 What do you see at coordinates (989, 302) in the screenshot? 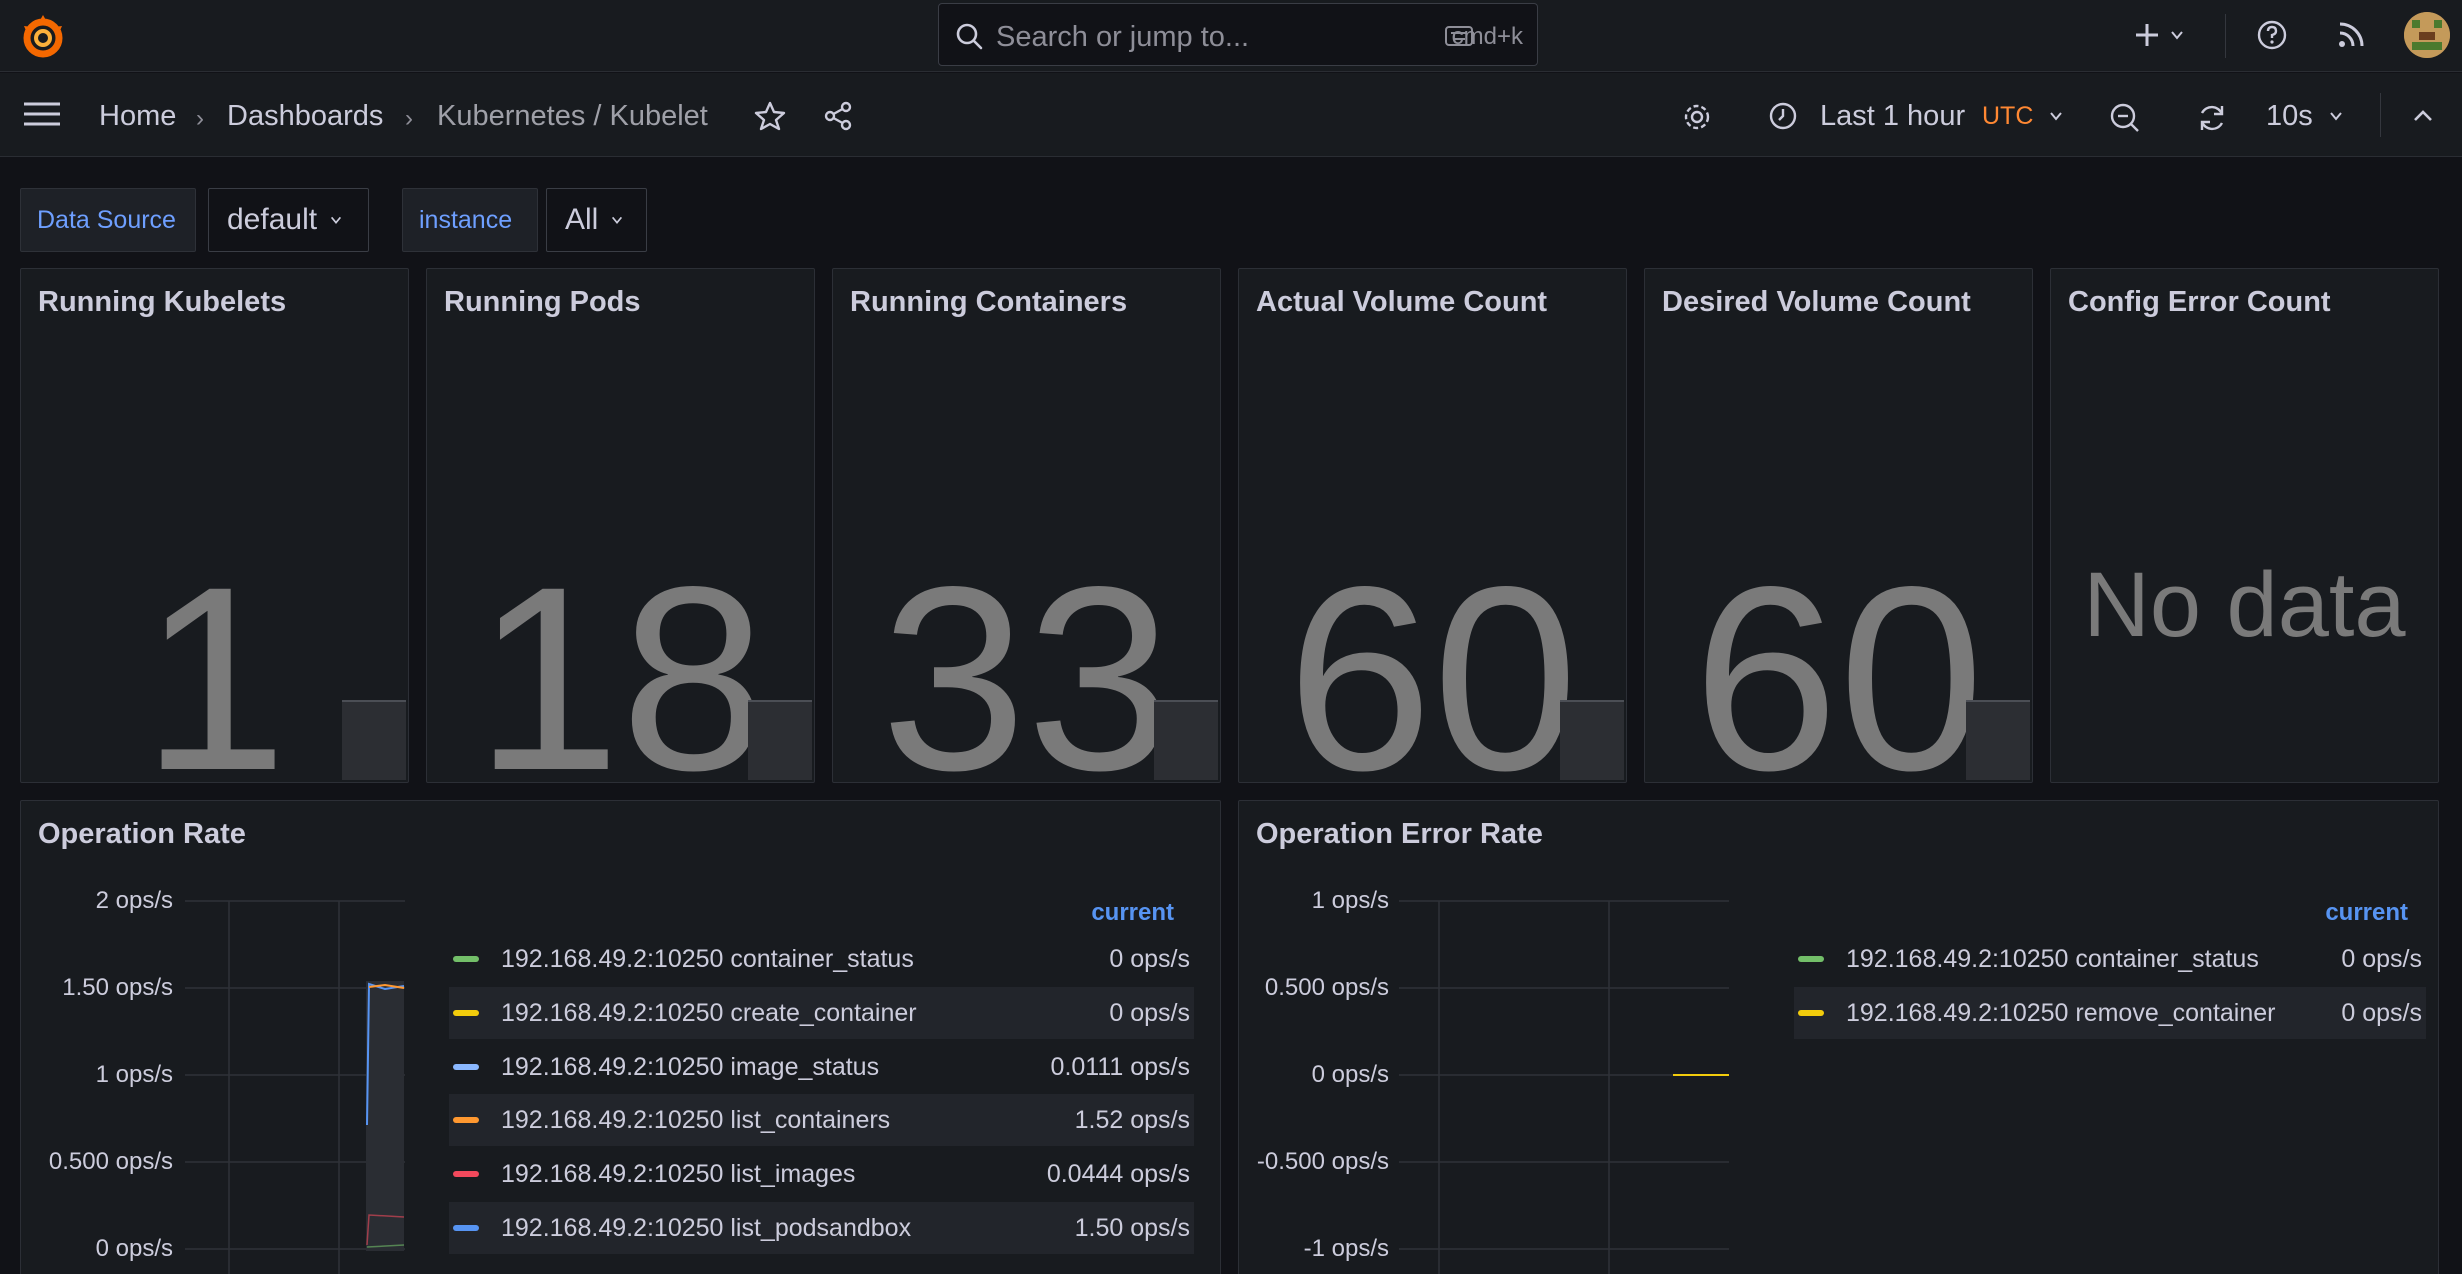
I see `panel-title: Running Containers` at bounding box center [989, 302].